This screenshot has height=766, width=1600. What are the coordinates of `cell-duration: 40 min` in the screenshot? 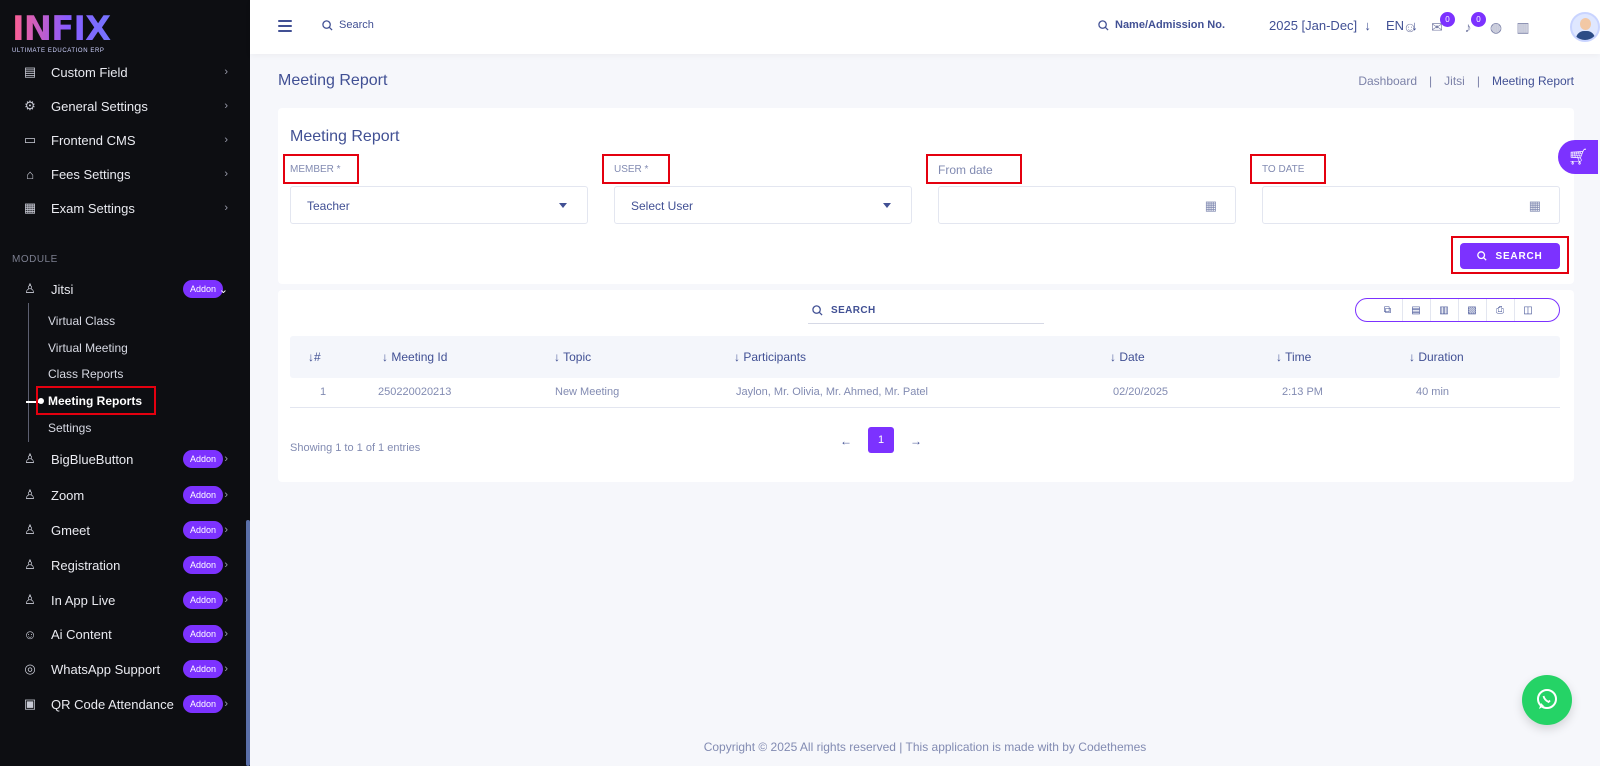 It's located at (1433, 392).